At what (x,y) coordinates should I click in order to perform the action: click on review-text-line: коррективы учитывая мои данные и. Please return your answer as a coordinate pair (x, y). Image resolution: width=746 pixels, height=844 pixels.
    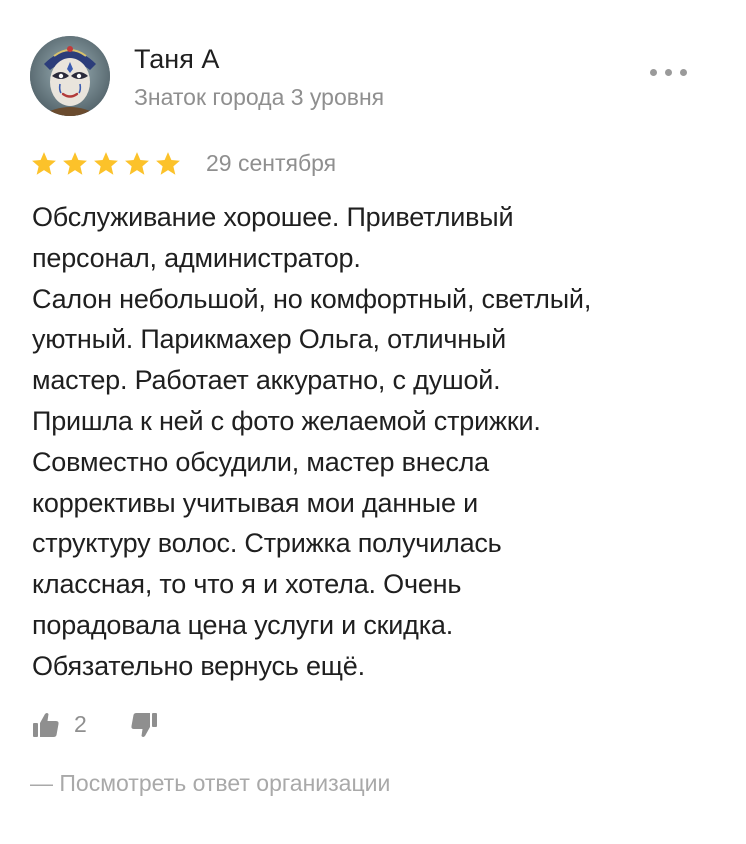
    Looking at the image, I should click on (255, 502).